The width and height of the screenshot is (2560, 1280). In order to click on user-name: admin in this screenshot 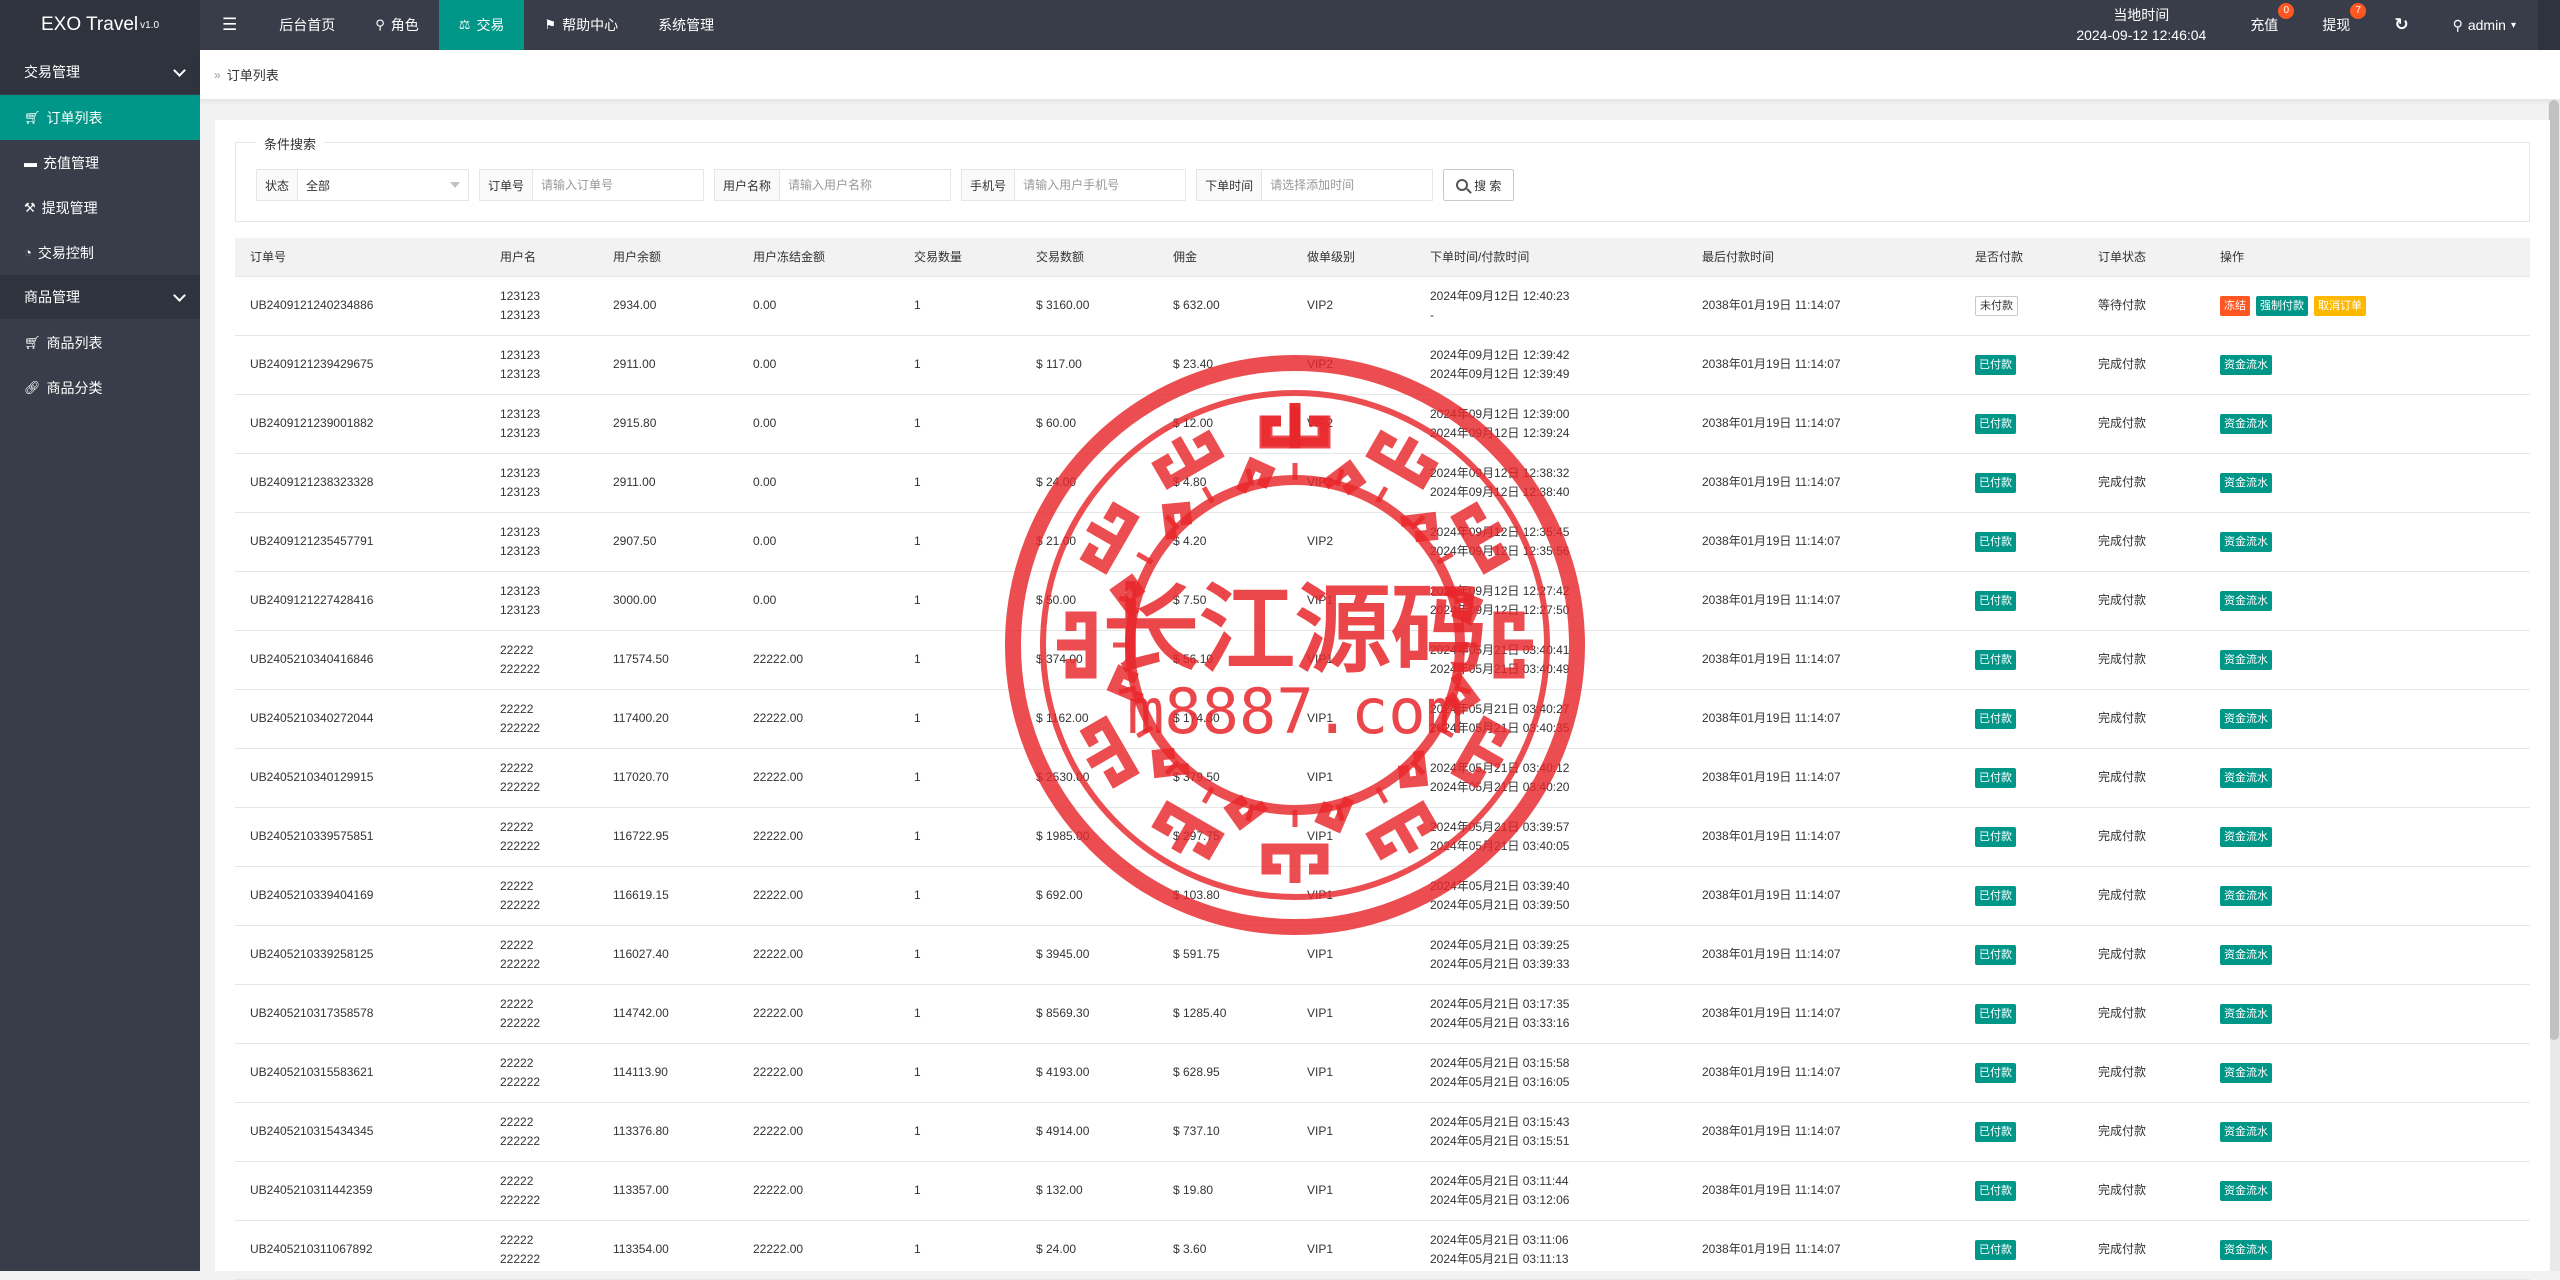, I will do `click(2486, 25)`.